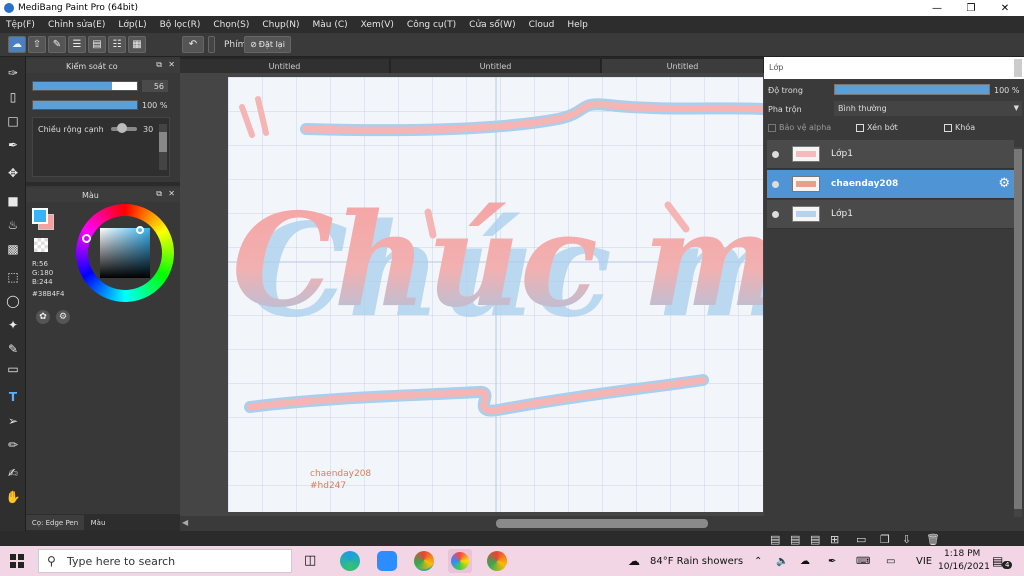 This screenshot has height=576, width=1024. What do you see at coordinates (937, 8) in the screenshot?
I see `minimize-icon: —` at bounding box center [937, 8].